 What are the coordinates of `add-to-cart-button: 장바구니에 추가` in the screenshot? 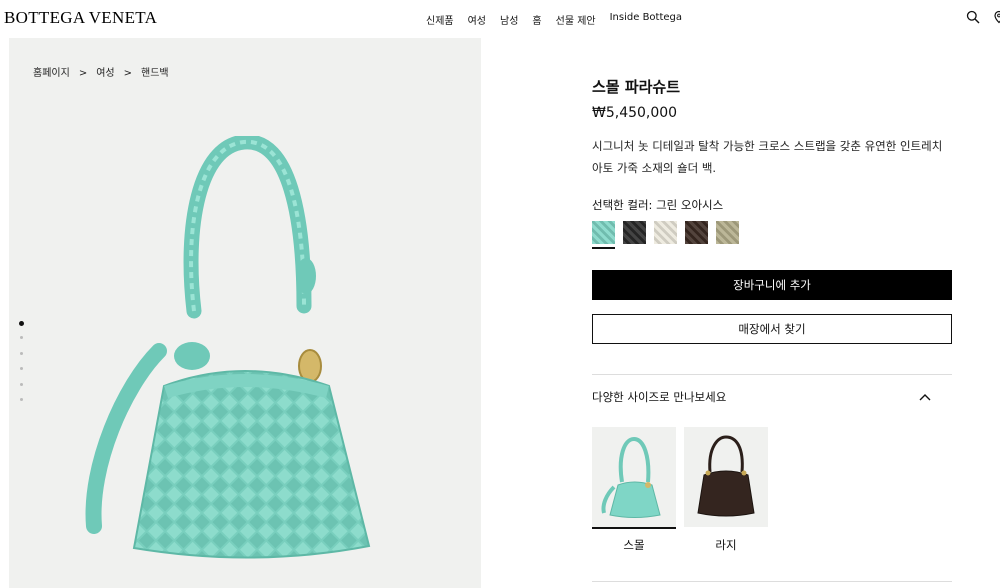 It's located at (772, 285).